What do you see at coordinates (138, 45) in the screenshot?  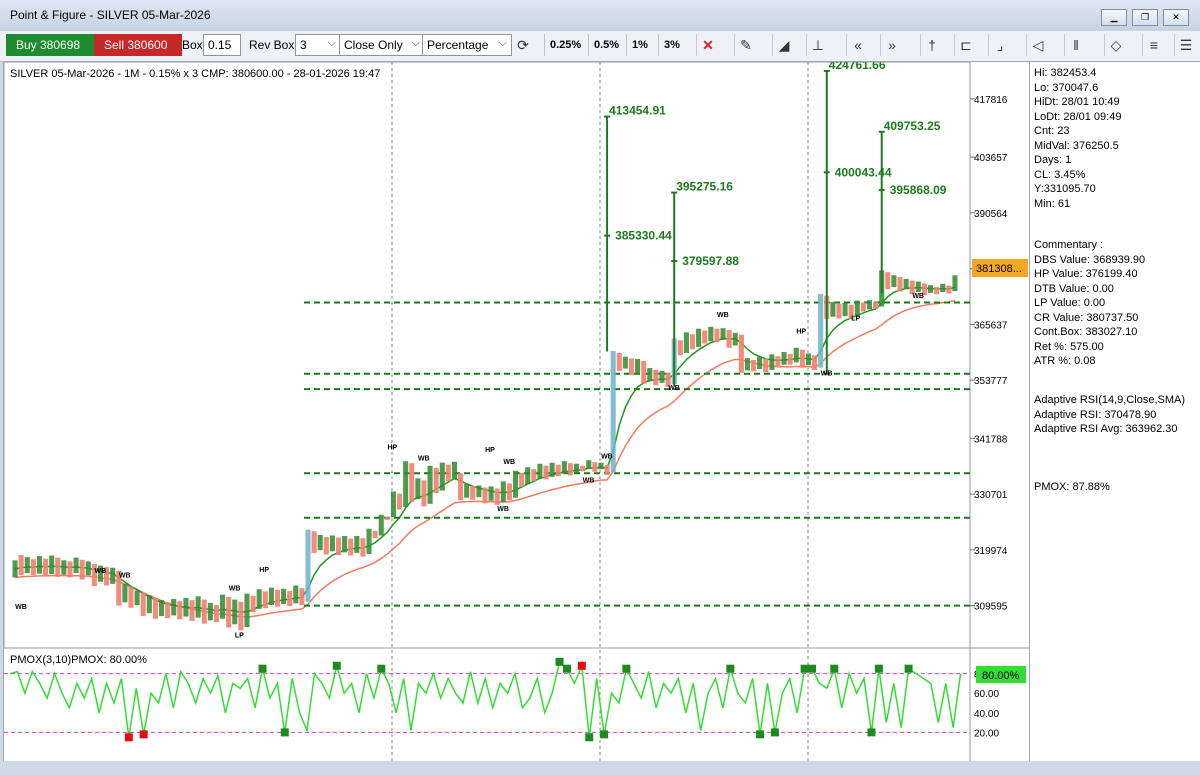 I see `sell-button: Sell 380600` at bounding box center [138, 45].